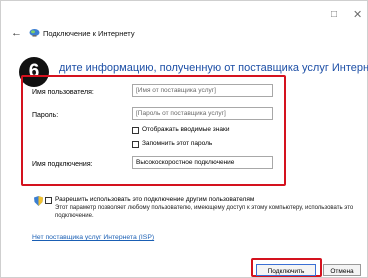  I want to click on password-input, so click(202, 113).